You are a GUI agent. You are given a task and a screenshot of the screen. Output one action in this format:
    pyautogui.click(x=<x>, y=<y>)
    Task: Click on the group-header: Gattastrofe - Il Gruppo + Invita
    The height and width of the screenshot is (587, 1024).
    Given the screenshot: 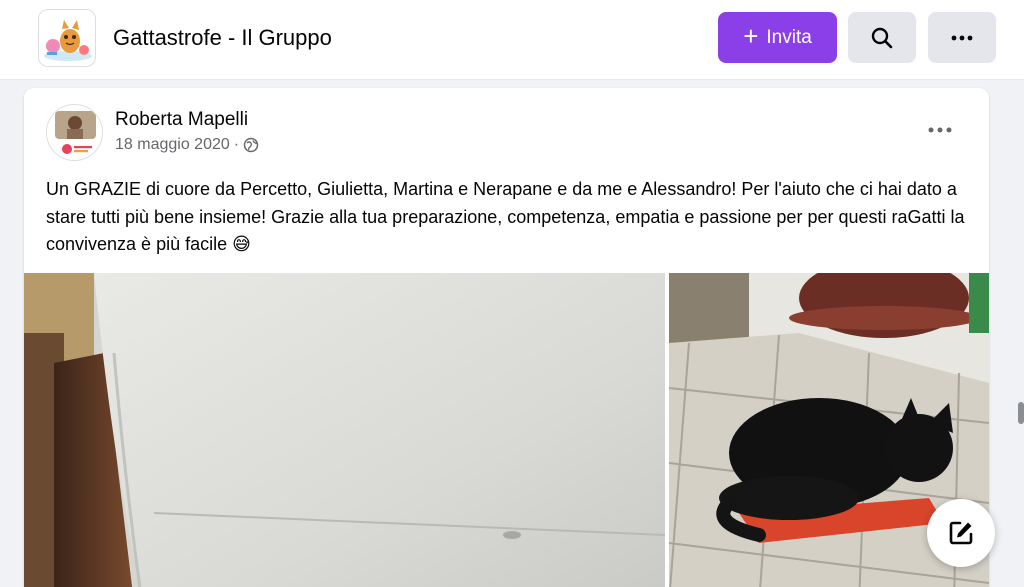 What is the action you would take?
    pyautogui.click(x=512, y=40)
    